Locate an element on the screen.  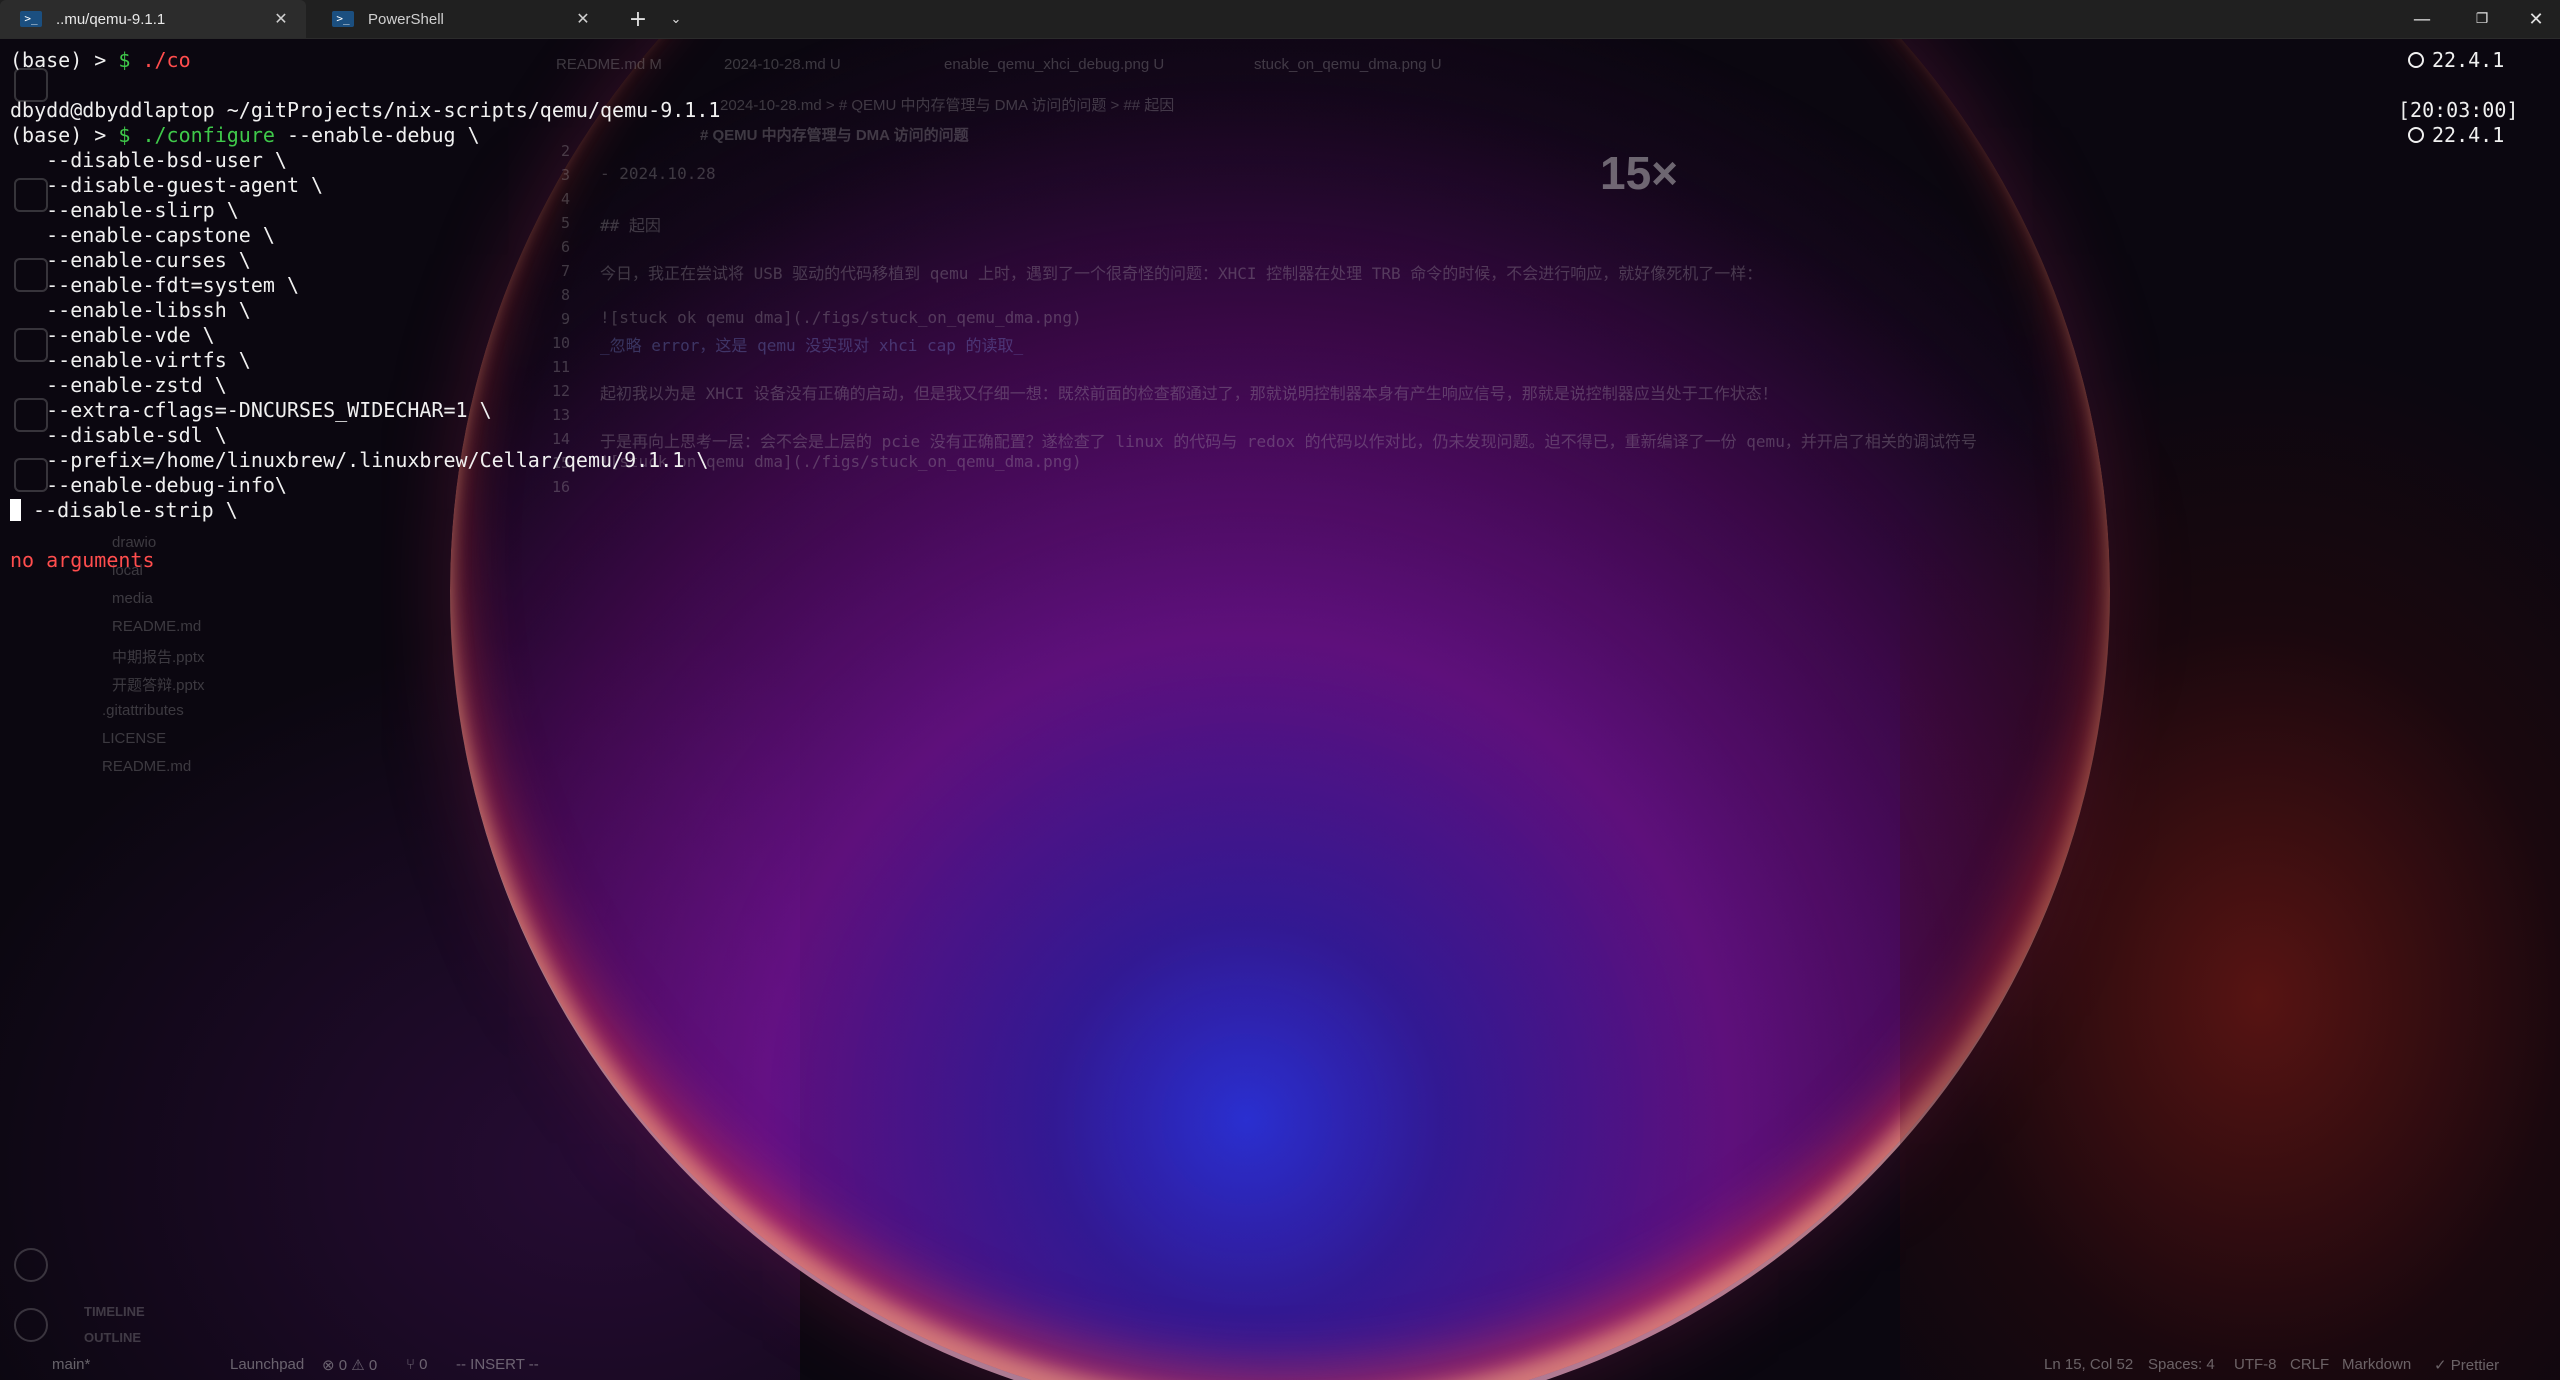
config-arg-line: --disable-bsd-user \ is located at coordinates (148, 160).